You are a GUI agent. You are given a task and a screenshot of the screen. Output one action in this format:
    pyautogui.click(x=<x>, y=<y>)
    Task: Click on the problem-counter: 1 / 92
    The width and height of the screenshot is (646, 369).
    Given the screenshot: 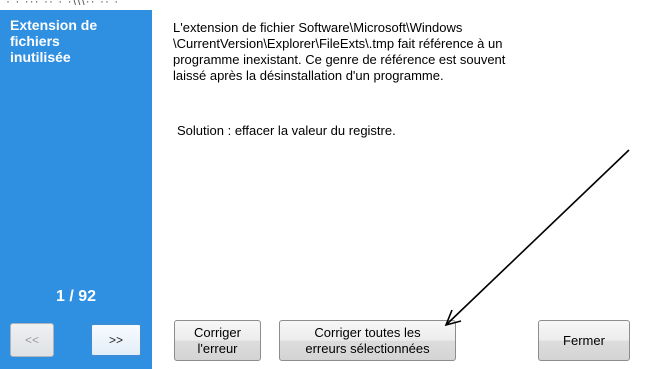 What is the action you would take?
    pyautogui.click(x=76, y=296)
    